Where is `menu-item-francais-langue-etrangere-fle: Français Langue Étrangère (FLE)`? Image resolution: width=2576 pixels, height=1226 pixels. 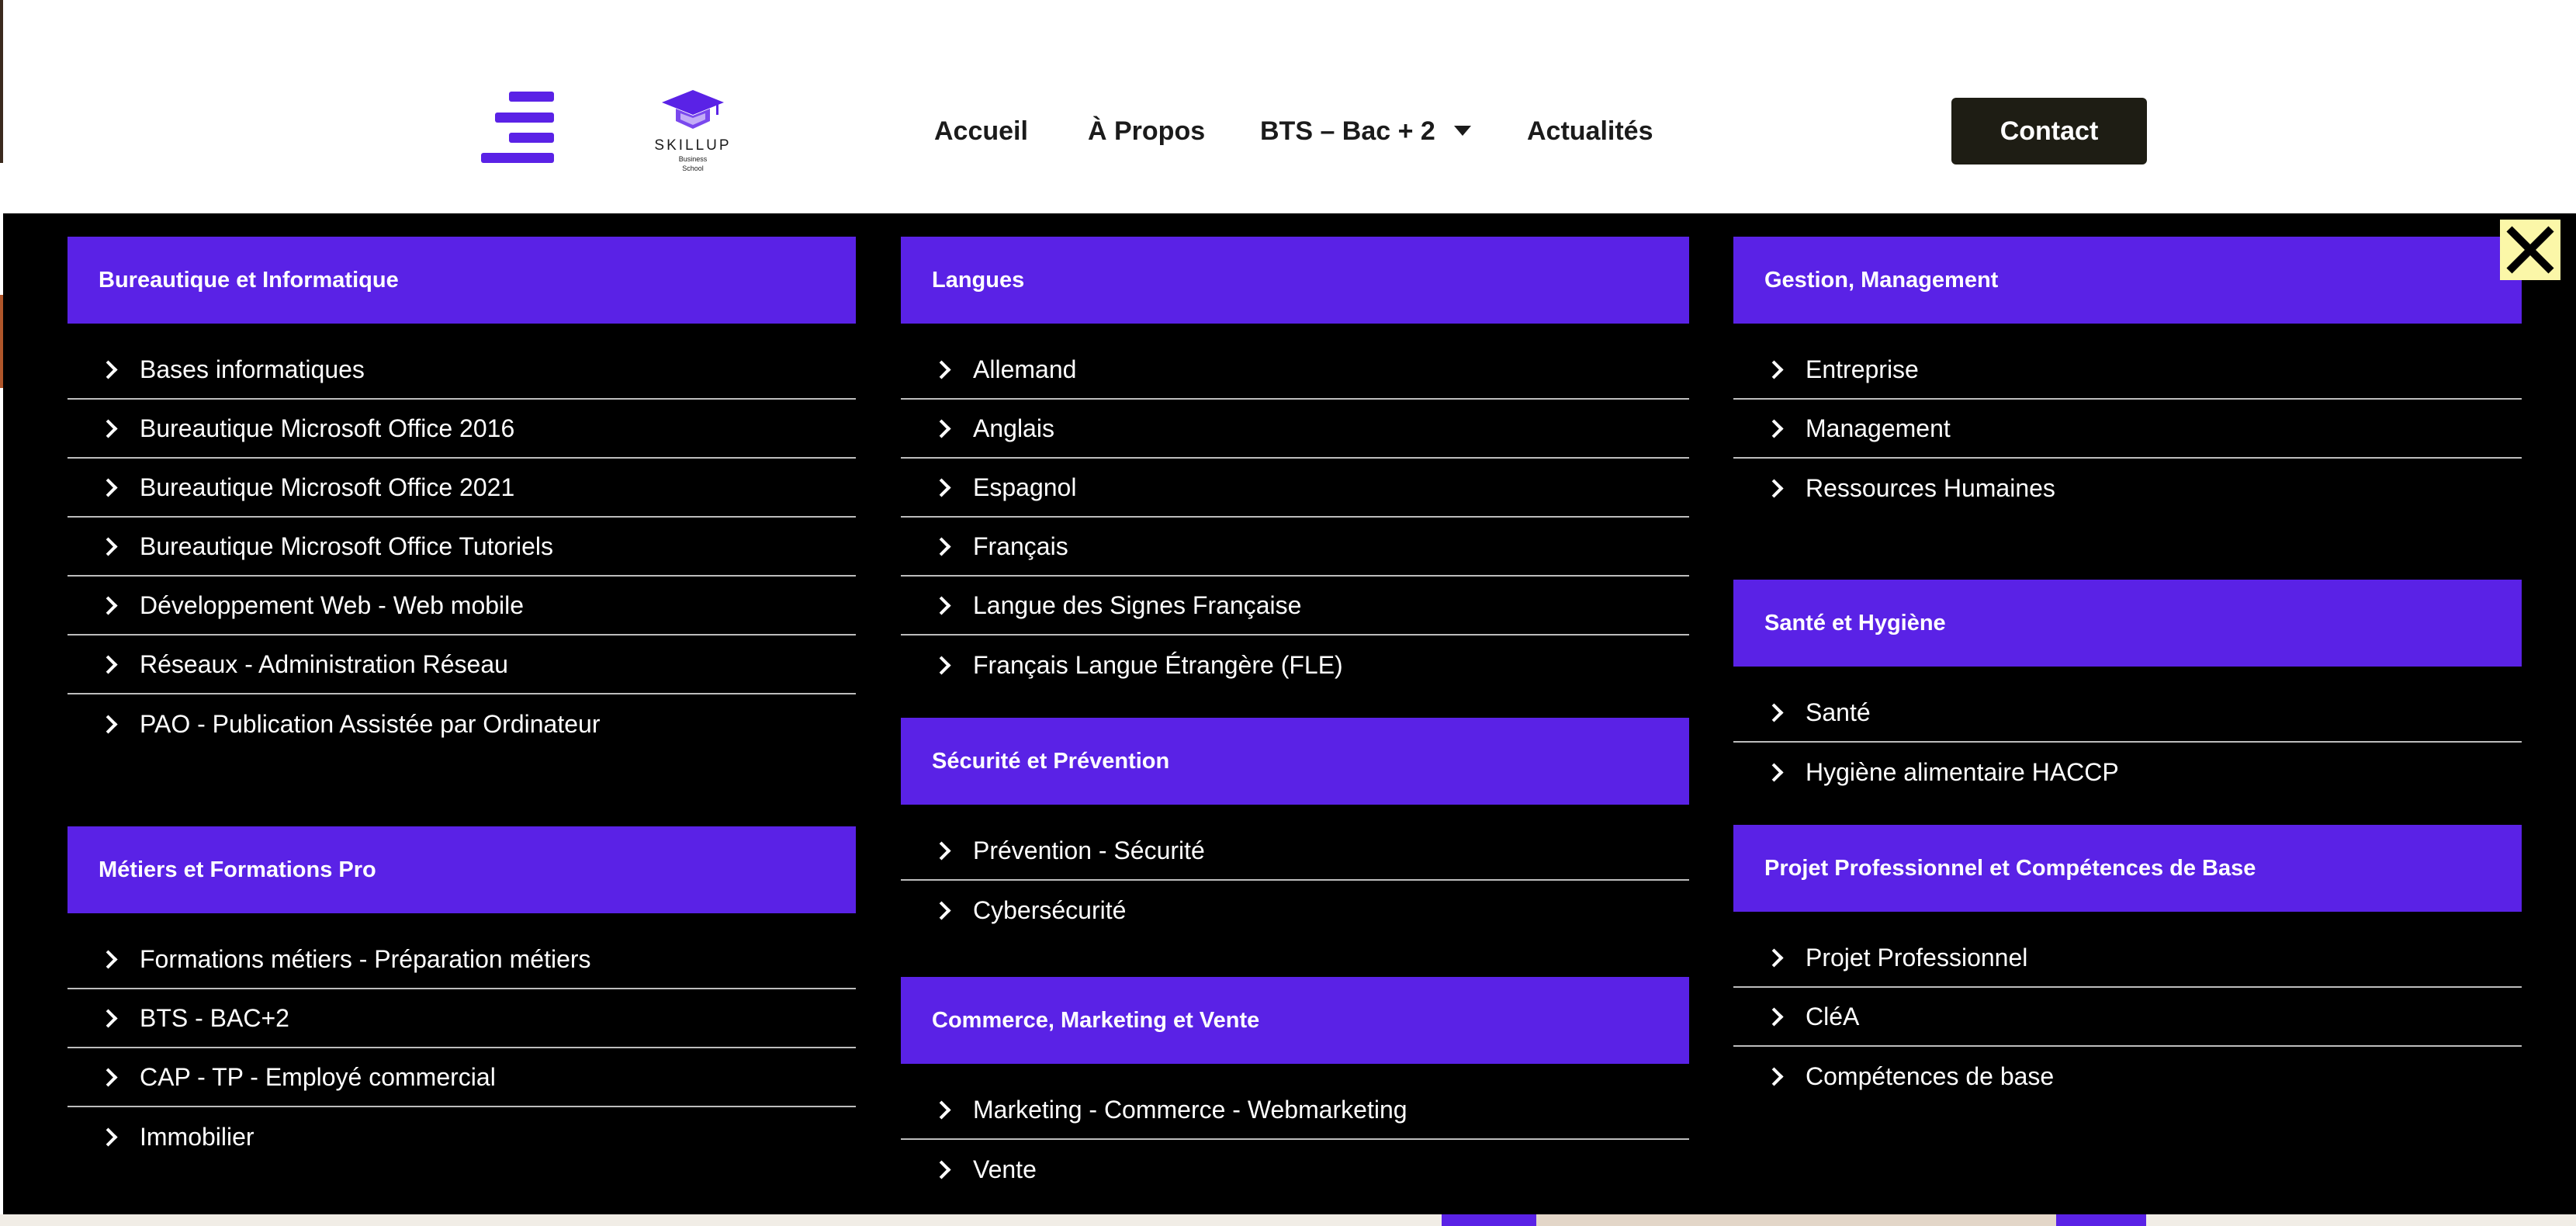
menu-item-francais-langue-etrangere-fle: Français Langue Étrangère (FLE) is located at coordinates (1295, 665).